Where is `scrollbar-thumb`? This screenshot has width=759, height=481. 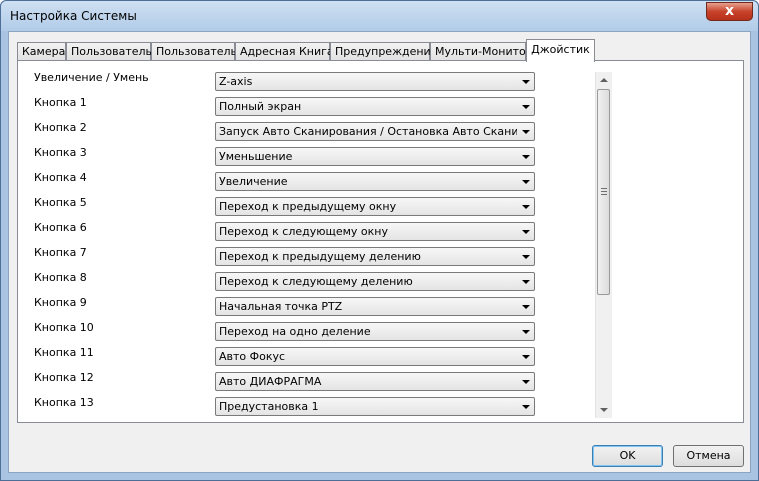
scrollbar-thumb is located at coordinates (603, 192).